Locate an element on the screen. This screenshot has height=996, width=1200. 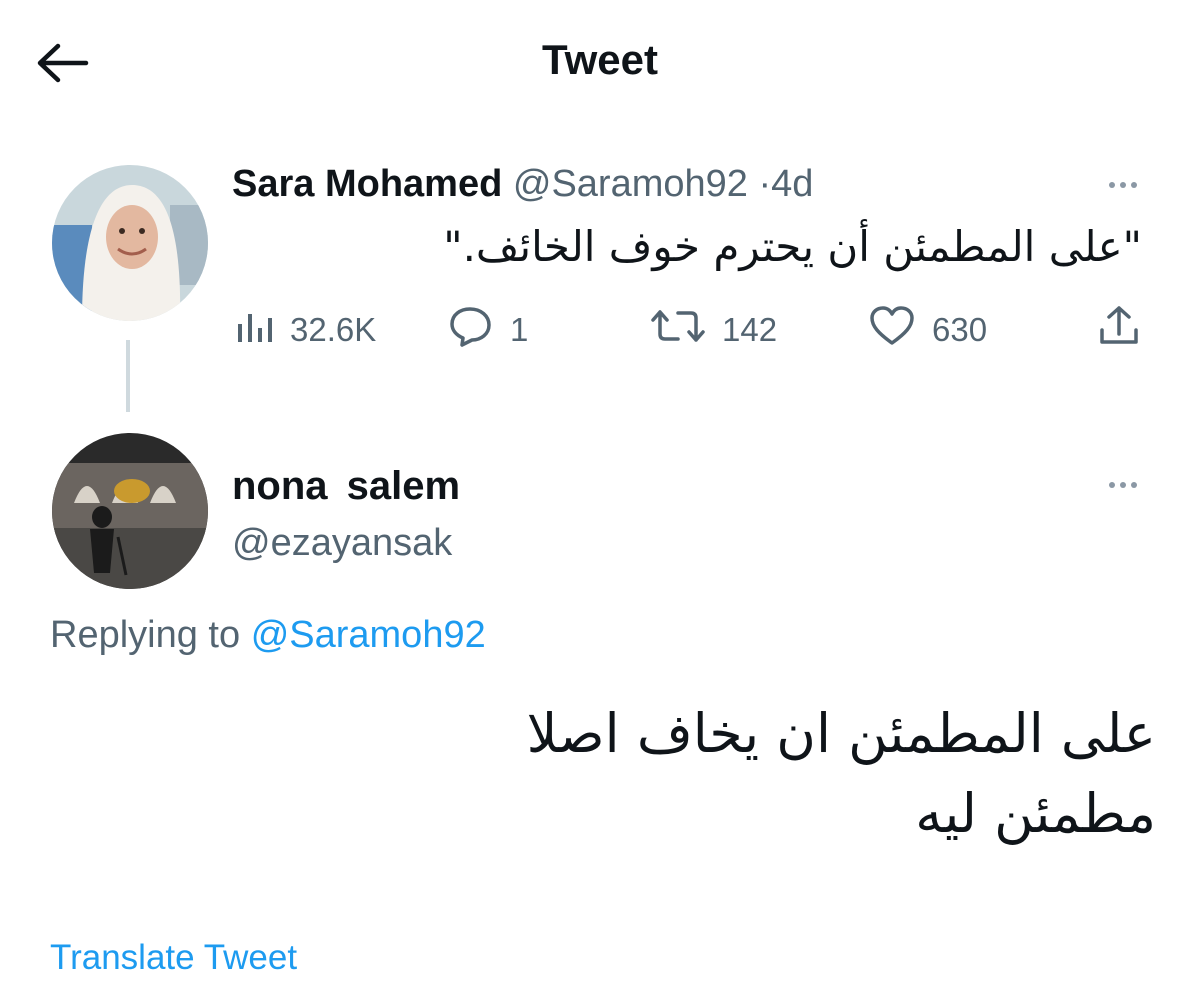
tweet-header: Sara Mohamed @Saramoh92 ·4d is located at coordinates (522, 184).